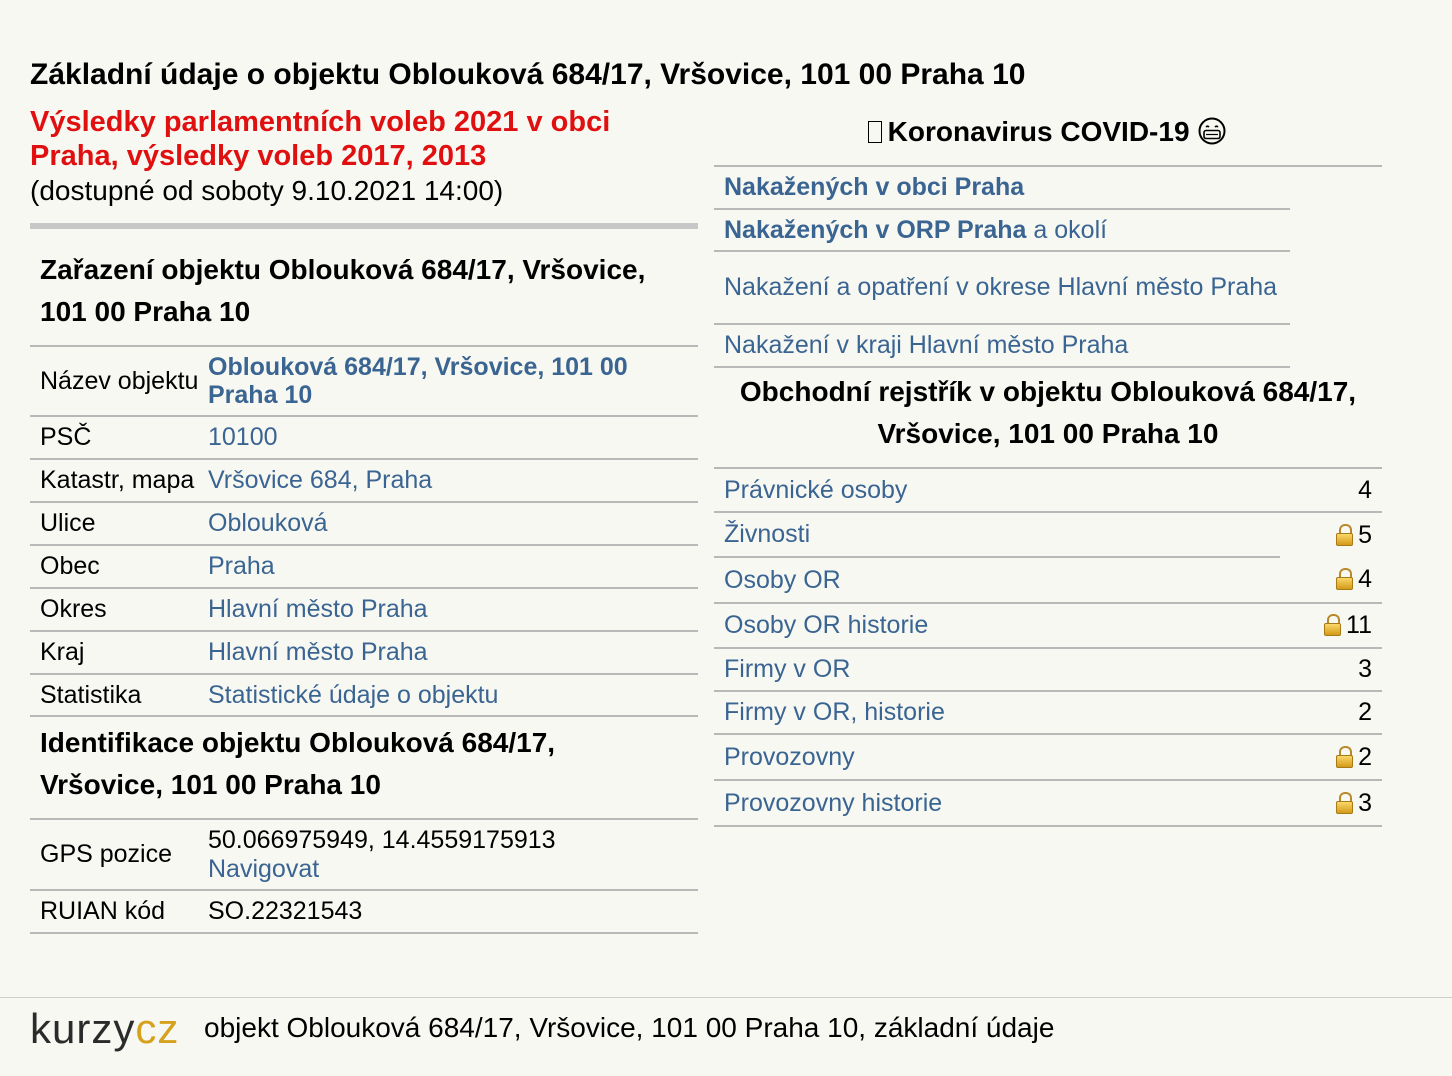 This screenshot has height=1076, width=1452. What do you see at coordinates (157, 1028) in the screenshot?
I see `logo-text-accent: cz` at bounding box center [157, 1028].